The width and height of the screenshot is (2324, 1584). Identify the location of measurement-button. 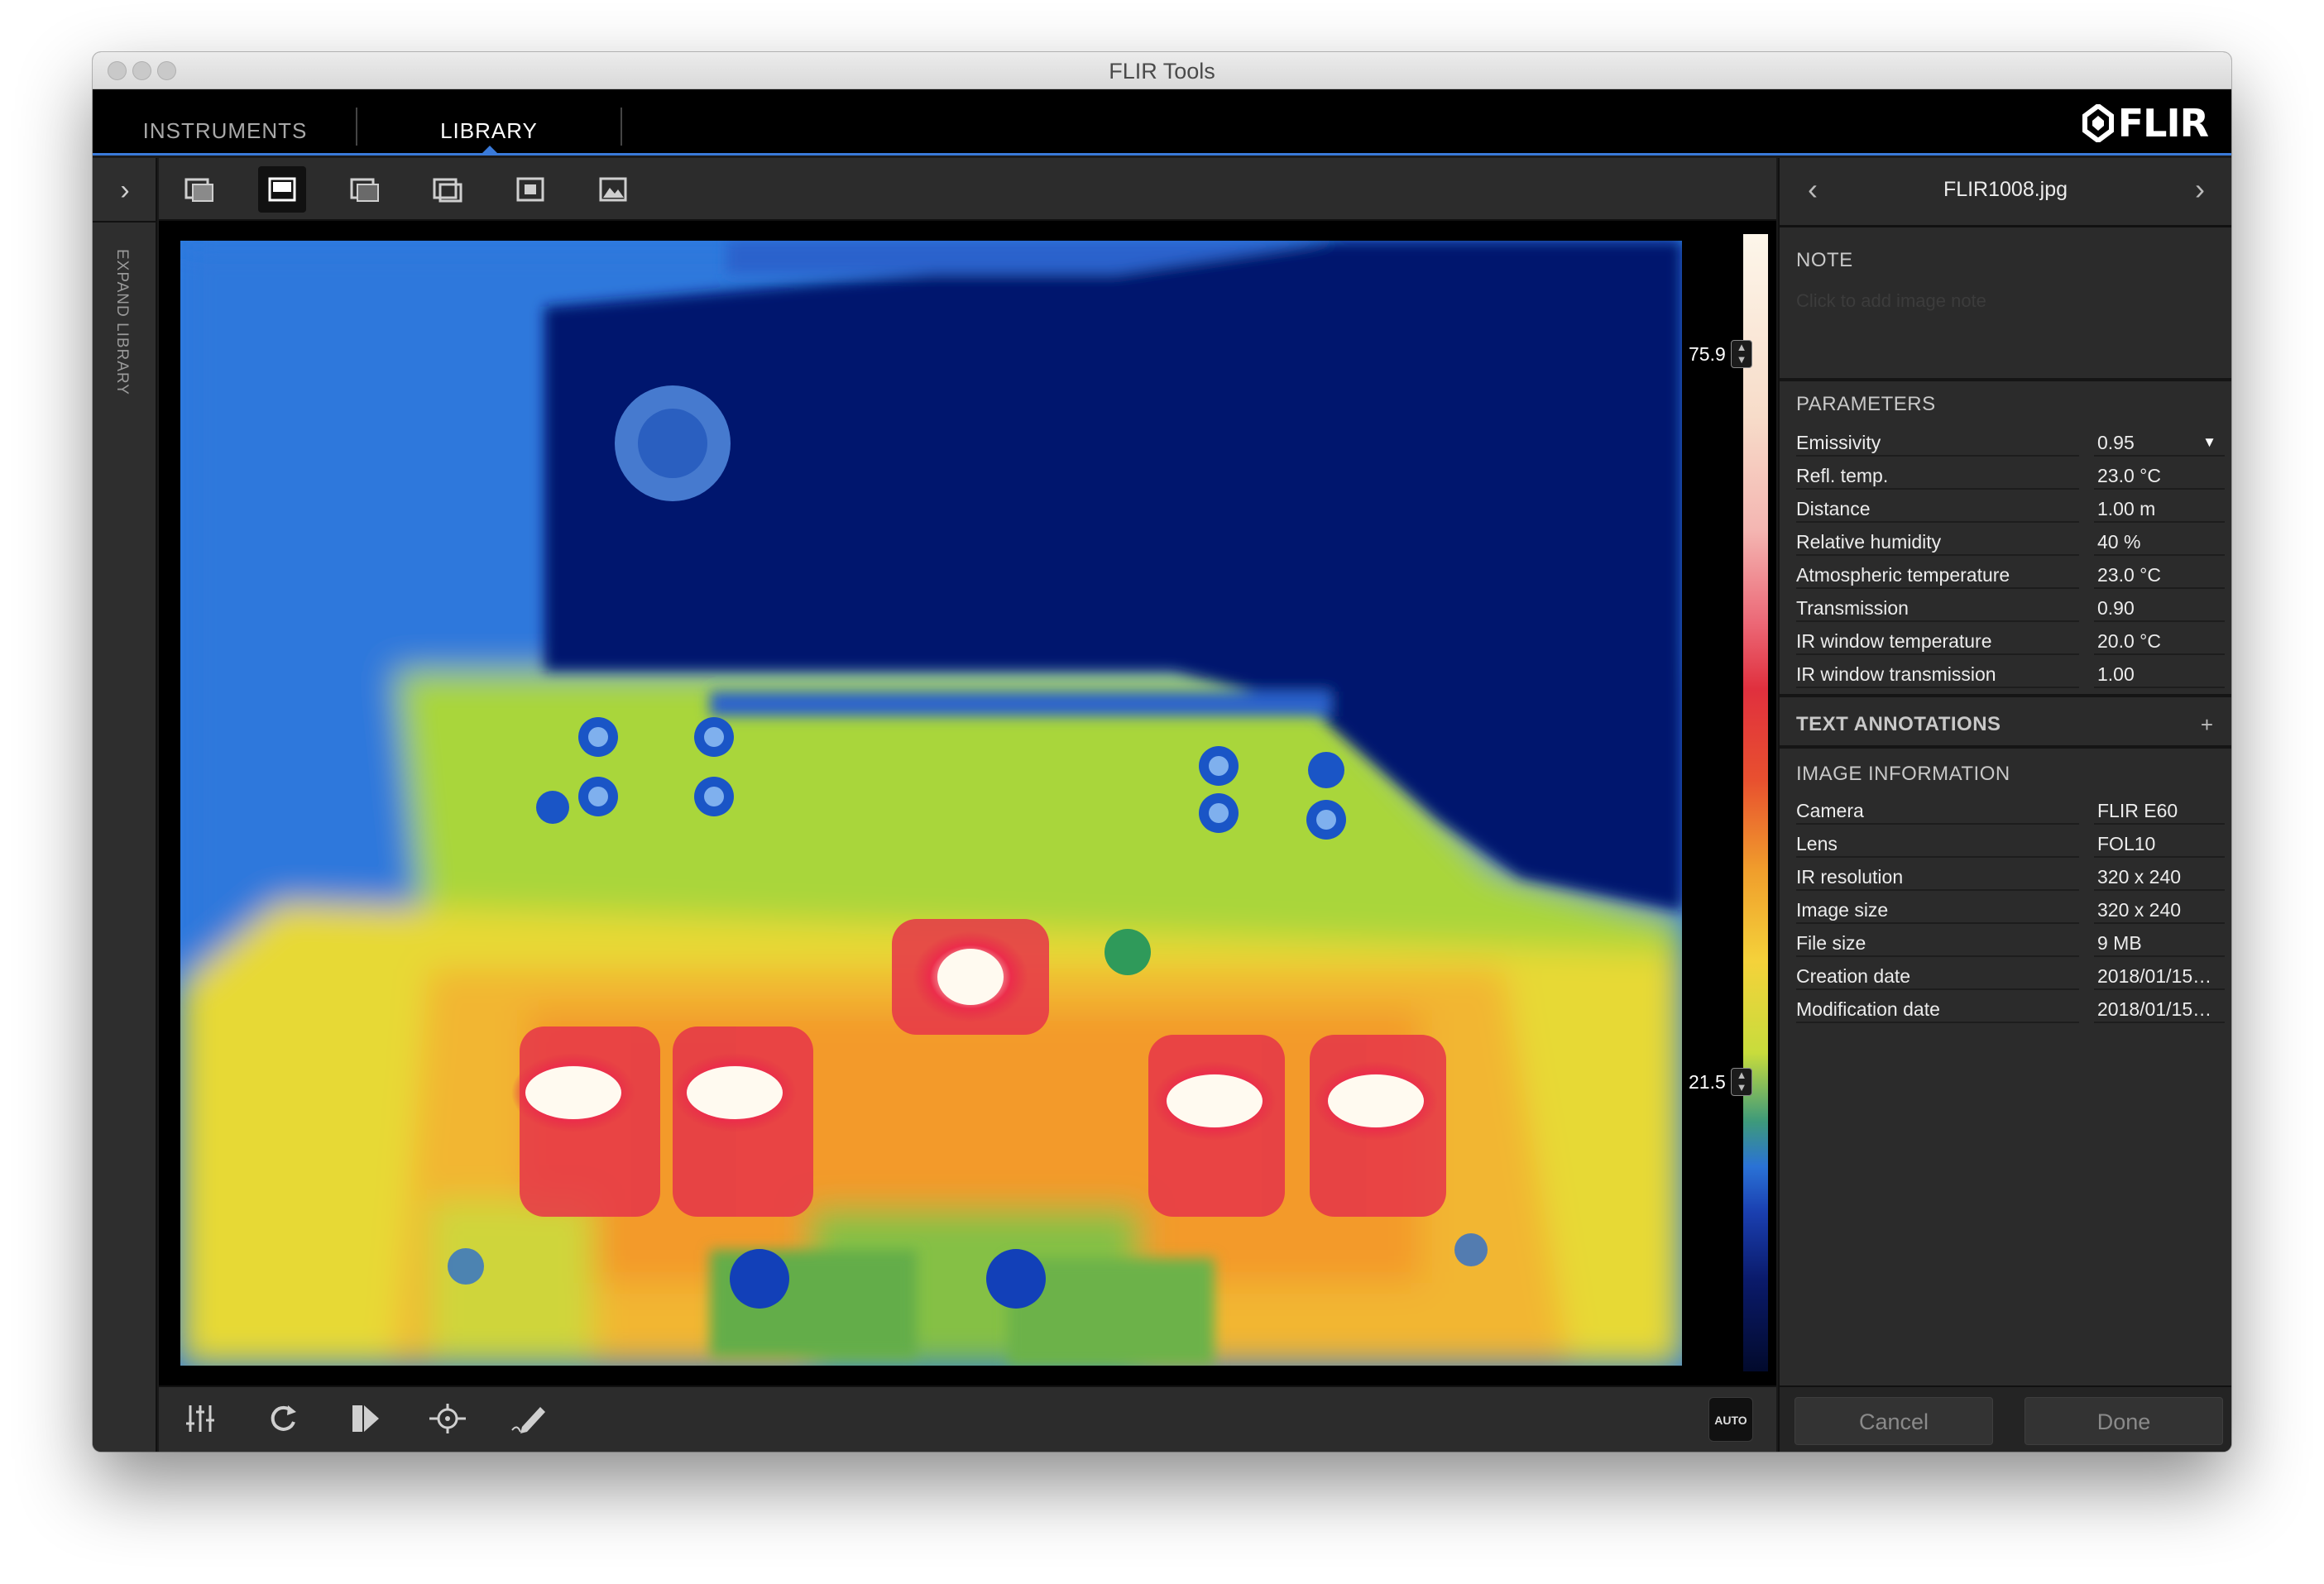
(448, 1420).